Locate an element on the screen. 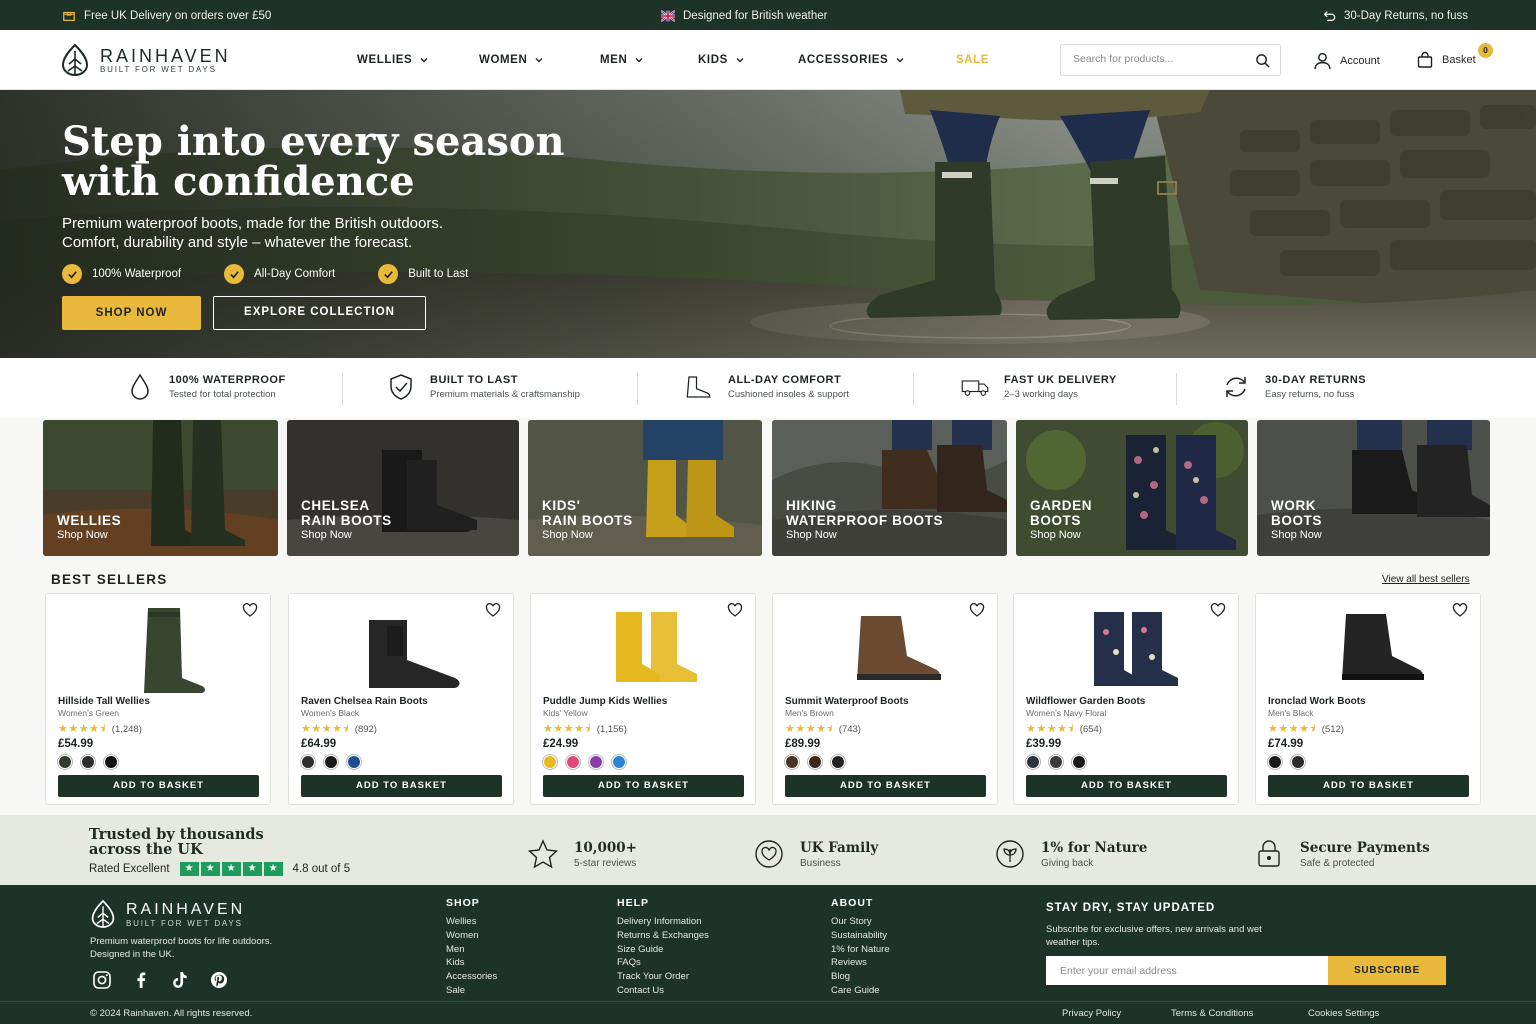 Image resolution: width=1536 pixels, height=1024 pixels. product-name: Wildflower Garden Boots is located at coordinates (1085, 701).